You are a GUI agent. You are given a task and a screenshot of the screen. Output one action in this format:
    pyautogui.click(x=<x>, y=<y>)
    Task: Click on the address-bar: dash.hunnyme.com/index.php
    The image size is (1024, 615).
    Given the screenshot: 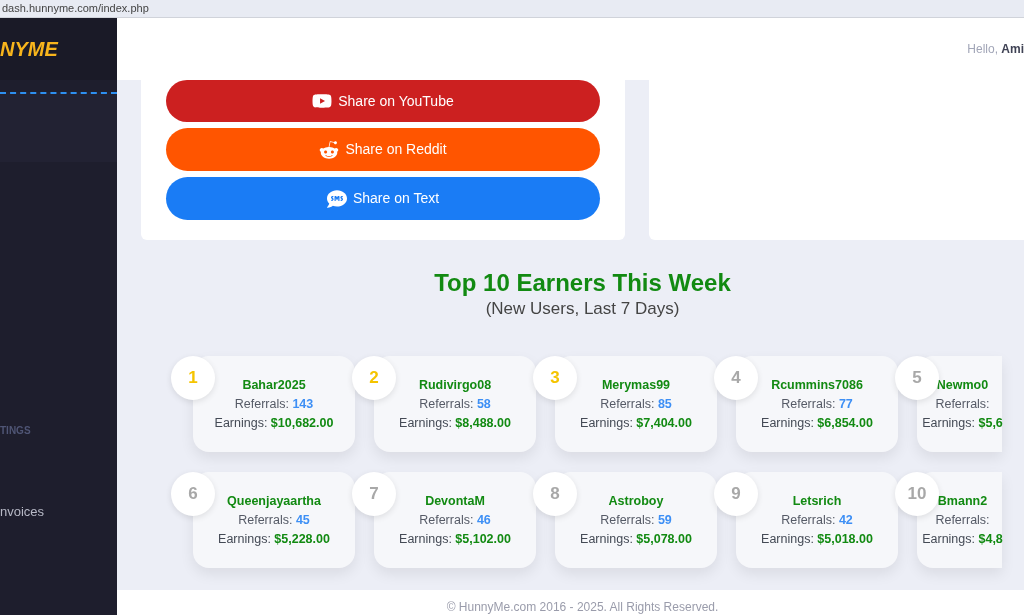 What is the action you would take?
    pyautogui.click(x=512, y=9)
    